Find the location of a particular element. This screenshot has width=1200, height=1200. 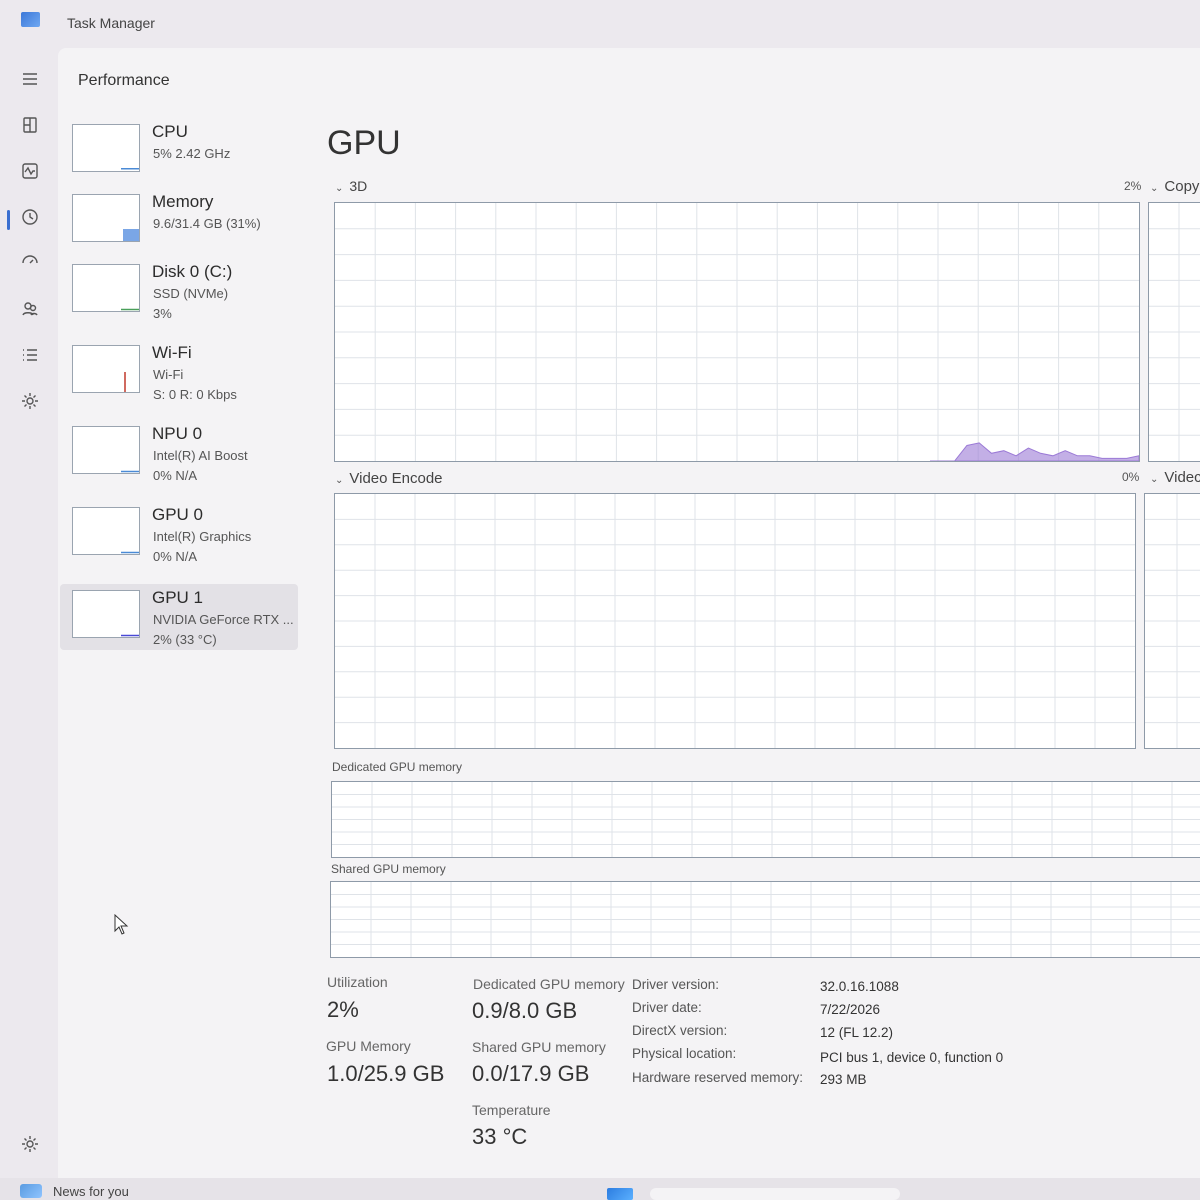

sidebar-item-title: Wi-Fi is located at coordinates (172, 352).